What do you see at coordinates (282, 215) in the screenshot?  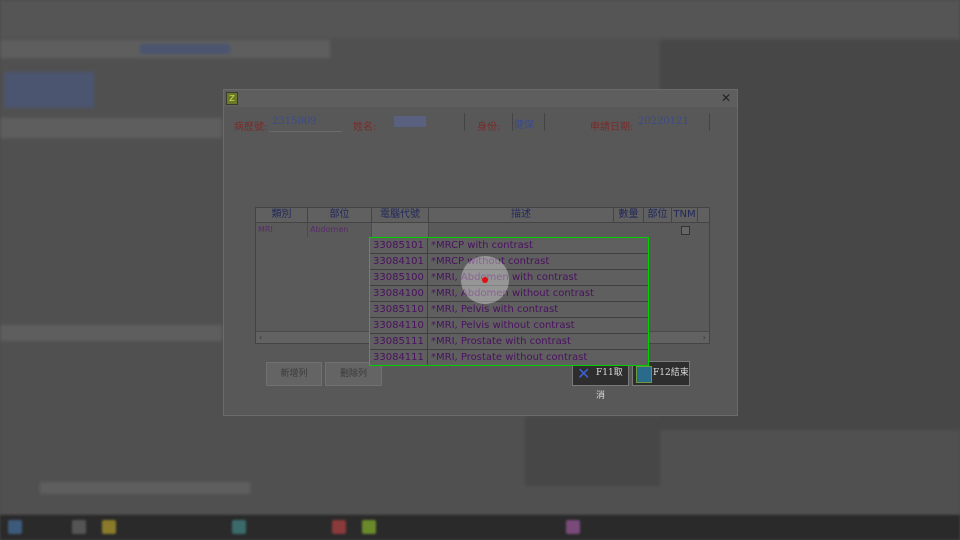 I see `header-category: 類別` at bounding box center [282, 215].